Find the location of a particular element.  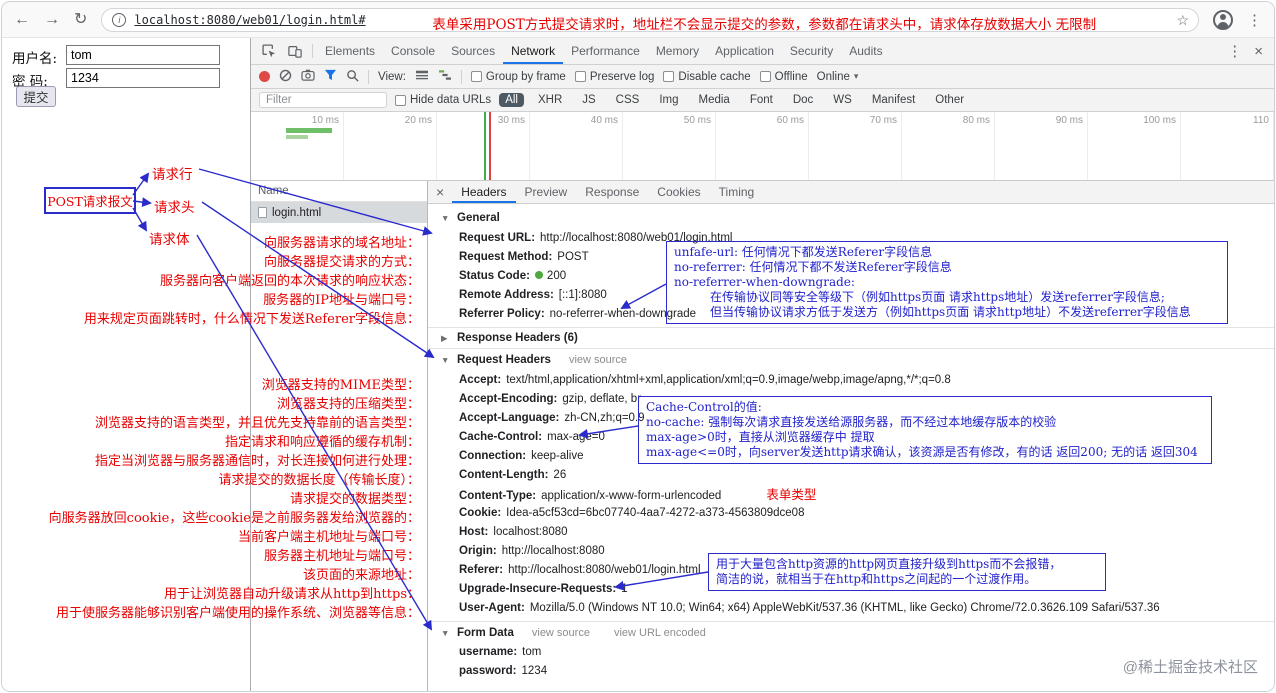

disable-cache-label: Disable cache is located at coordinates (714, 76).